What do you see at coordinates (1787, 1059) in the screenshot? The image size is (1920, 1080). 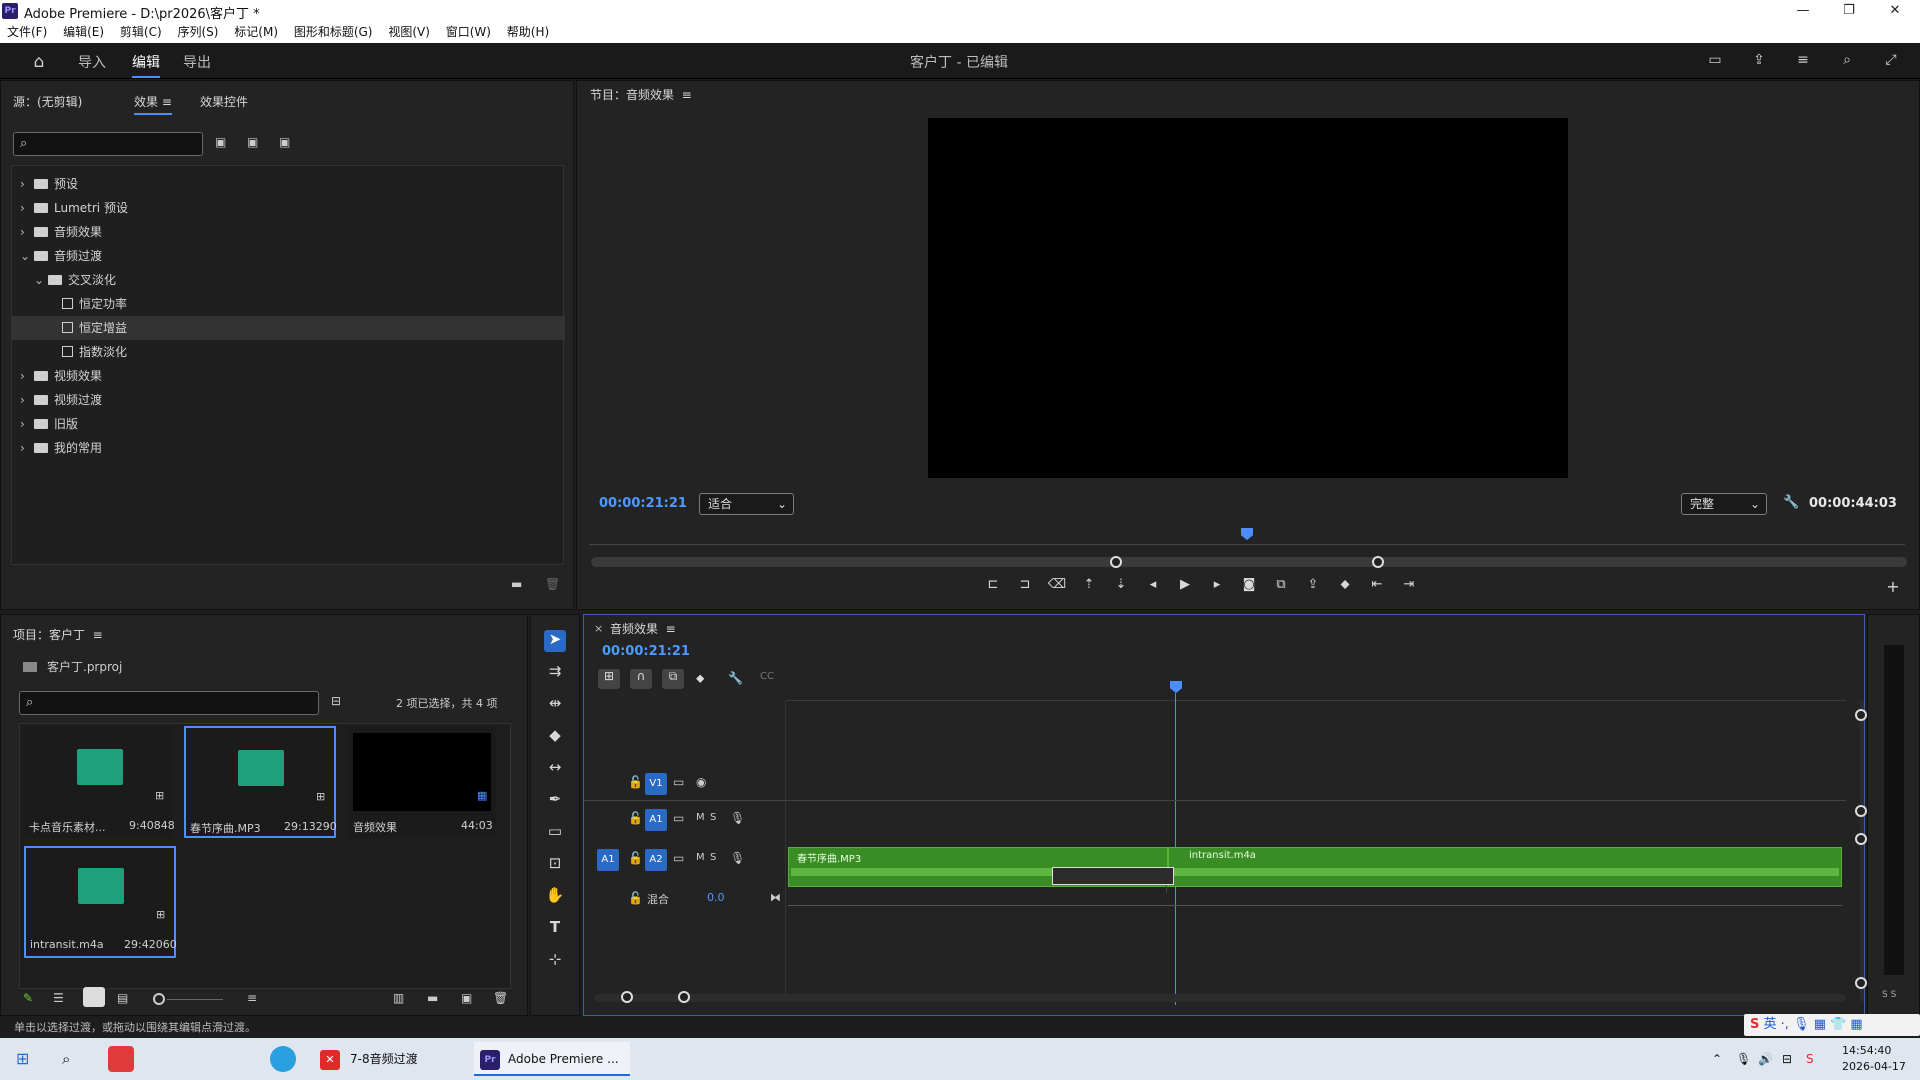 I see `network-icon: ⊟` at bounding box center [1787, 1059].